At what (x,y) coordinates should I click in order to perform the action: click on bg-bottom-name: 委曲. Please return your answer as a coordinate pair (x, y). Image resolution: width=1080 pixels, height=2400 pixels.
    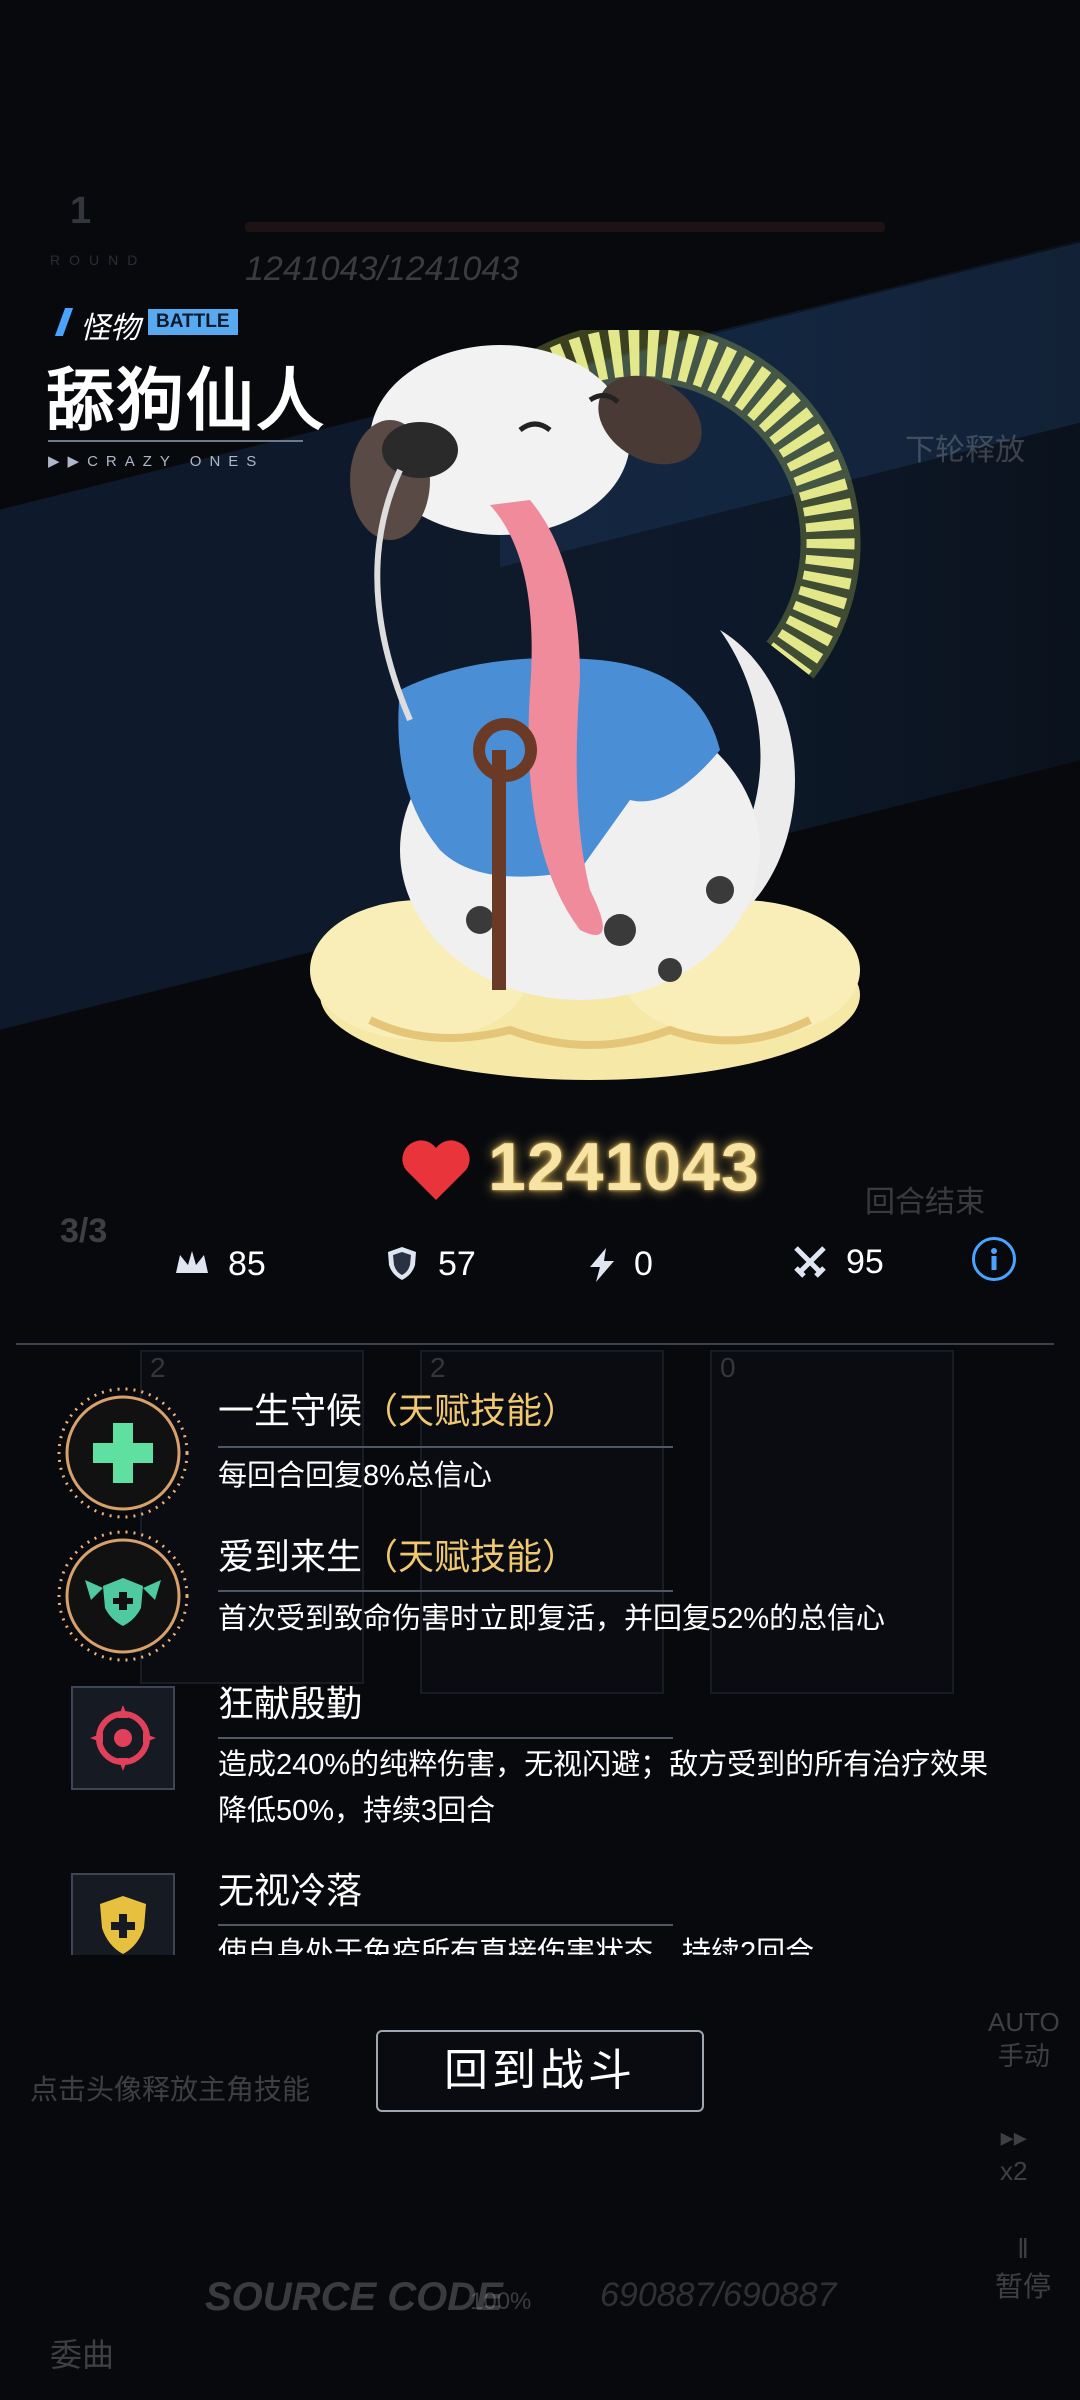
    Looking at the image, I should click on (82, 2355).